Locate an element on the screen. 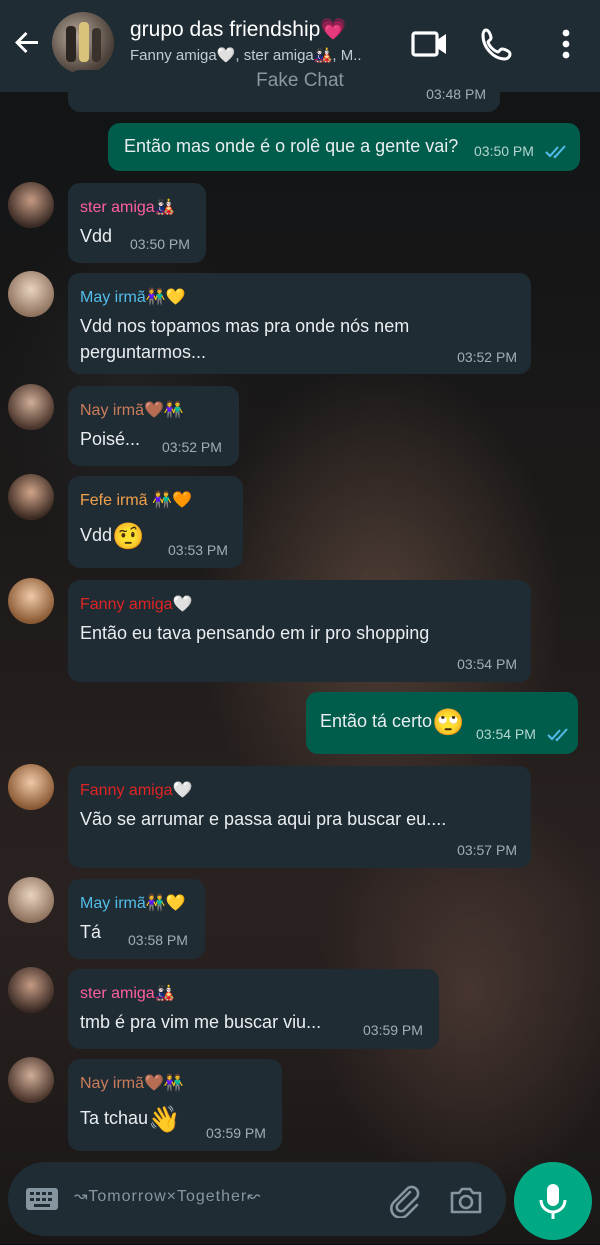  attach-icon is located at coordinates (405, 1202).